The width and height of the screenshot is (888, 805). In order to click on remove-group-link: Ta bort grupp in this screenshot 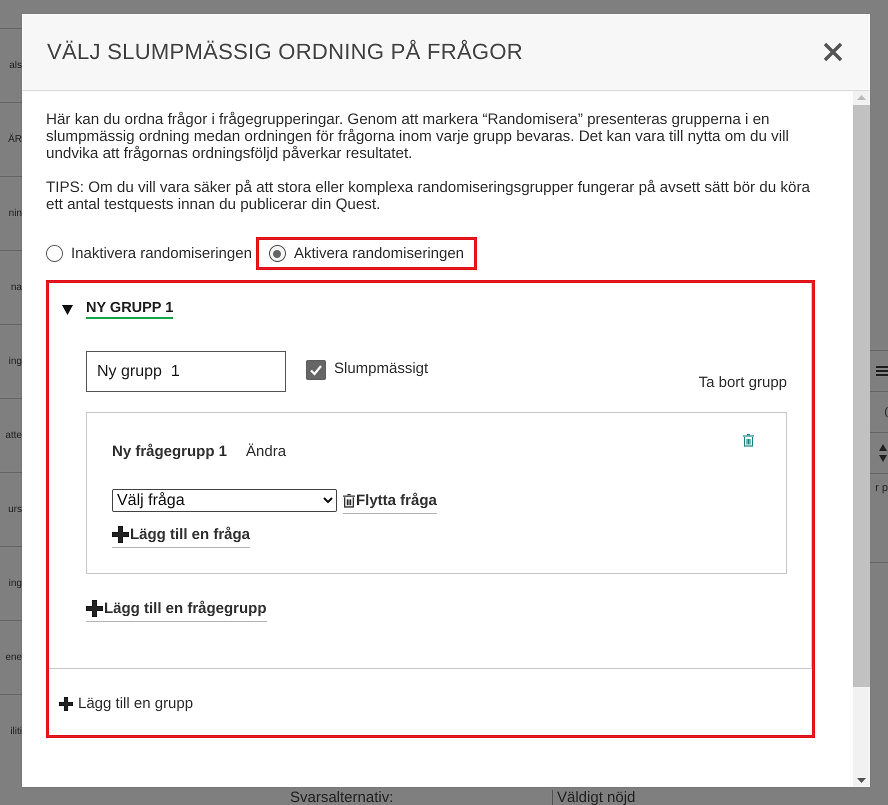, I will do `click(742, 382)`.